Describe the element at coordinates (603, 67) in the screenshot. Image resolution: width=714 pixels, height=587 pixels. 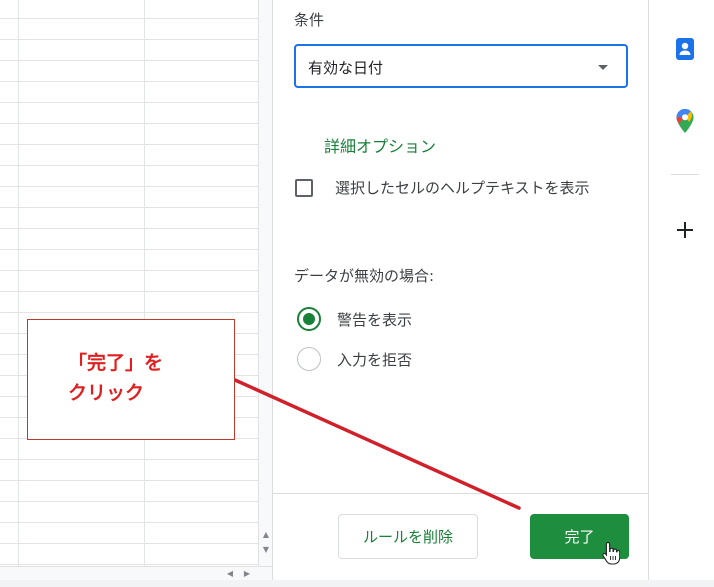
I see `chevron-down-icon` at that location.